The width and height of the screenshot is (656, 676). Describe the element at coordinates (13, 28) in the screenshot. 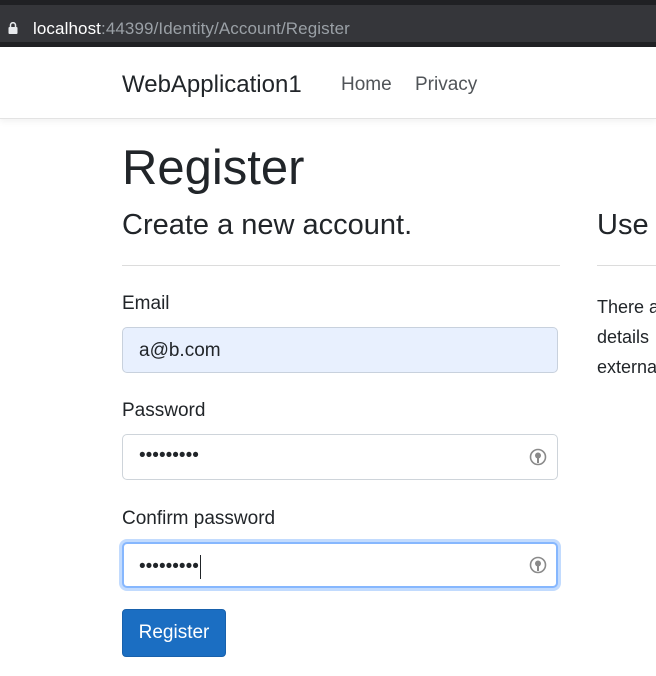

I see `lock-icon` at that location.